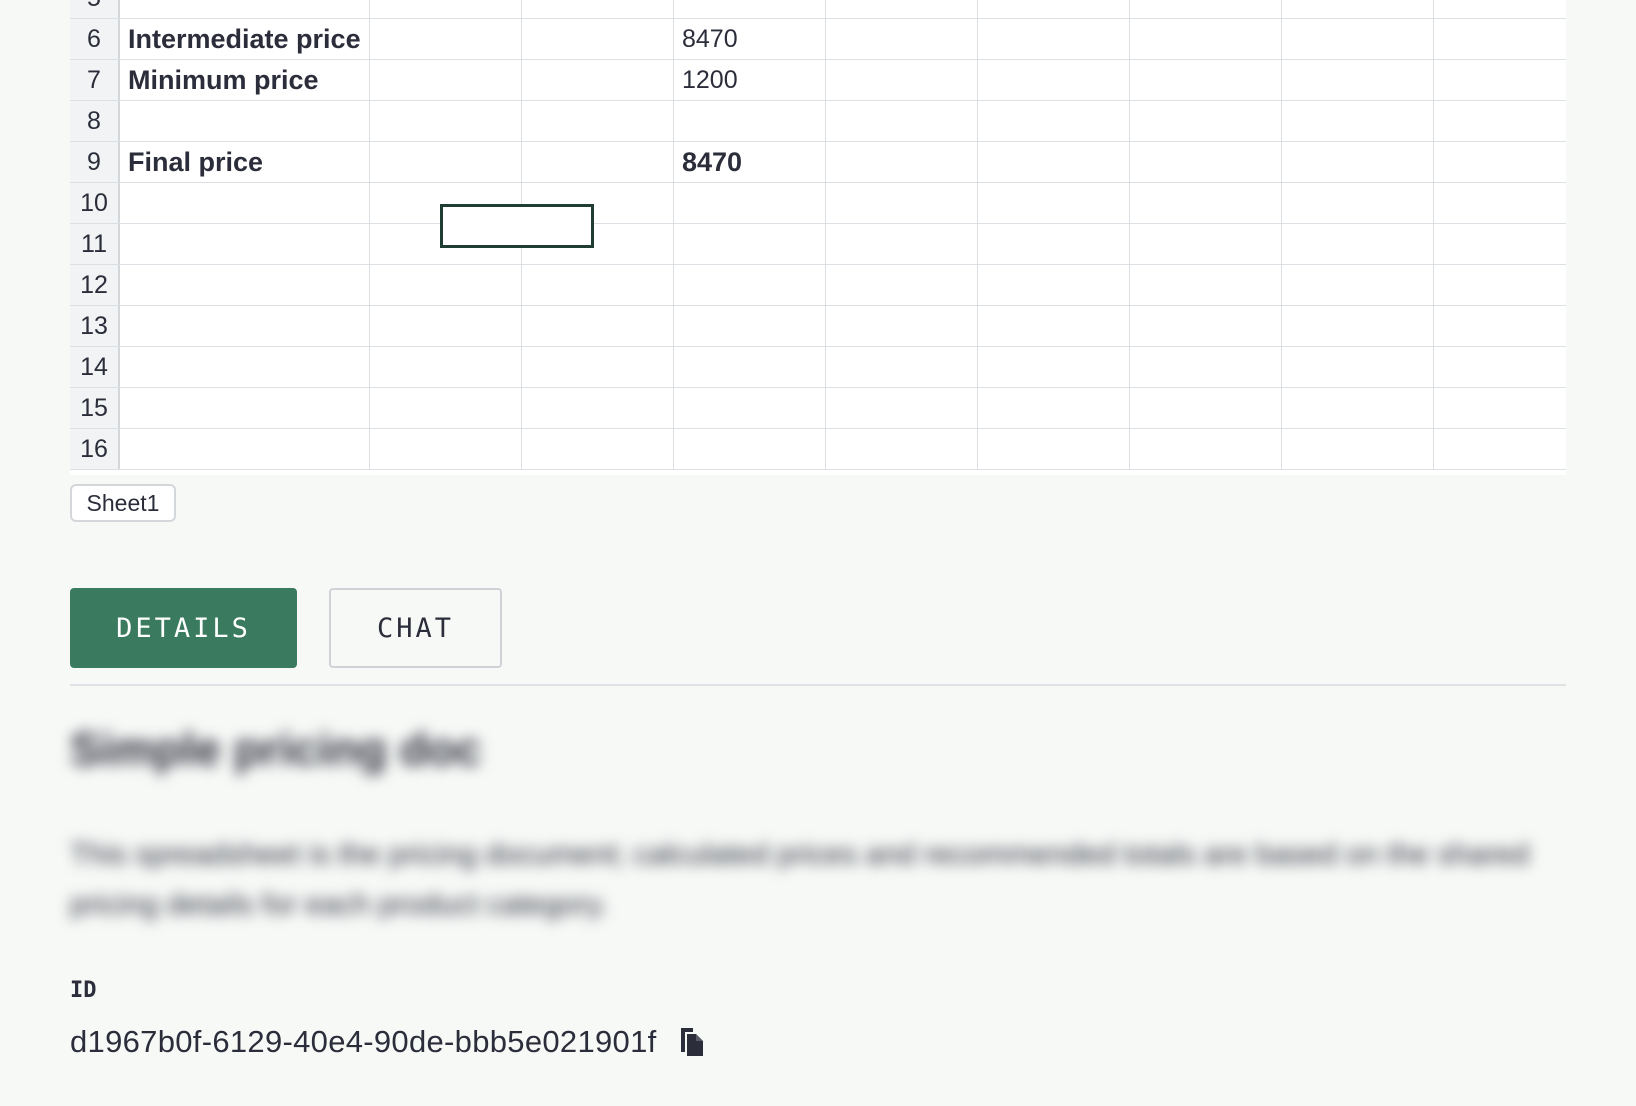 The height and width of the screenshot is (1106, 1636). Describe the element at coordinates (95, 285) in the screenshot. I see `row-number: 12` at that location.